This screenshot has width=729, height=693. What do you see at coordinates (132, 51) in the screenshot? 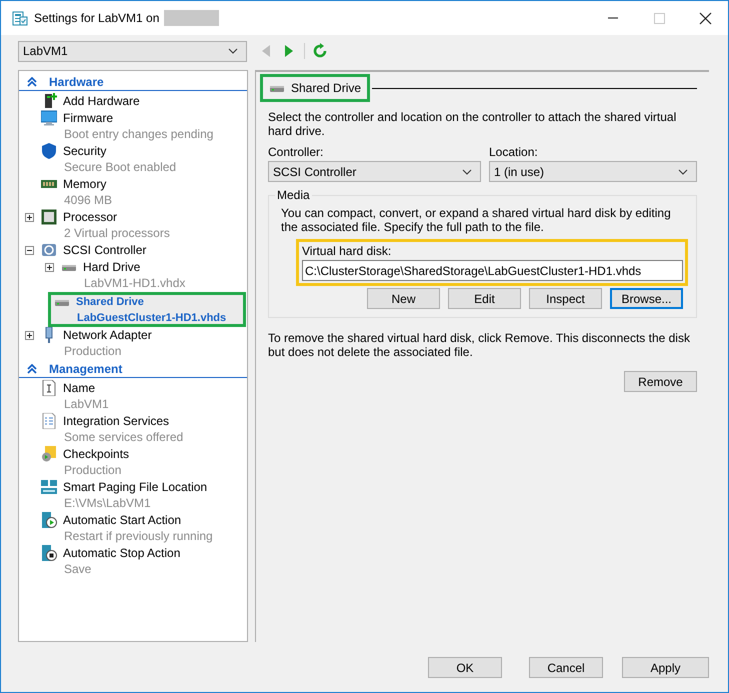
I see `vm-dropdown: LabVM1` at bounding box center [132, 51].